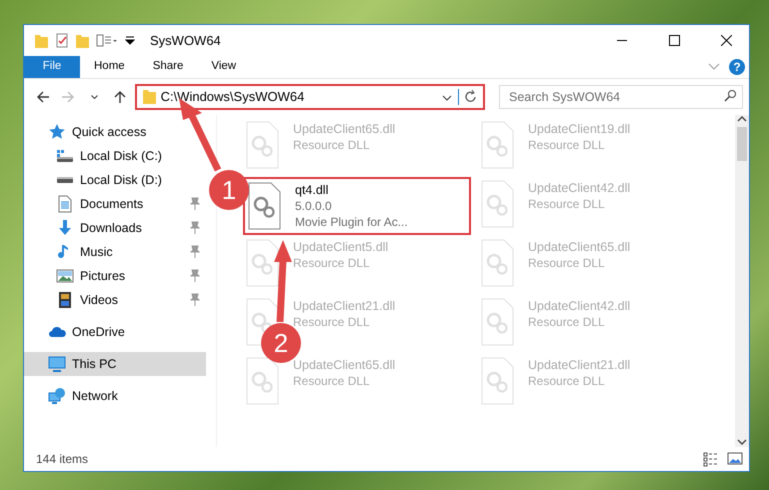 The width and height of the screenshot is (769, 490). I want to click on star-icon, so click(57, 132).